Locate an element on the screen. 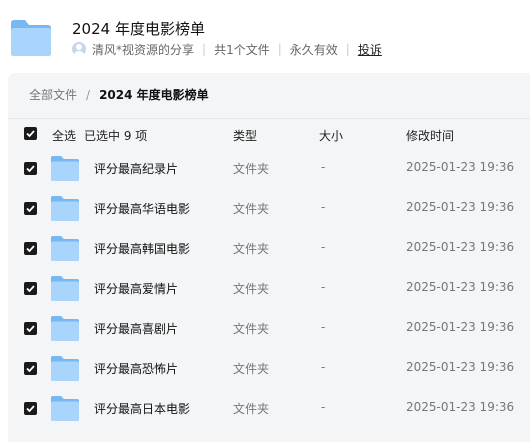  file-name: 评分最高韩国电影 is located at coordinates (142, 248).